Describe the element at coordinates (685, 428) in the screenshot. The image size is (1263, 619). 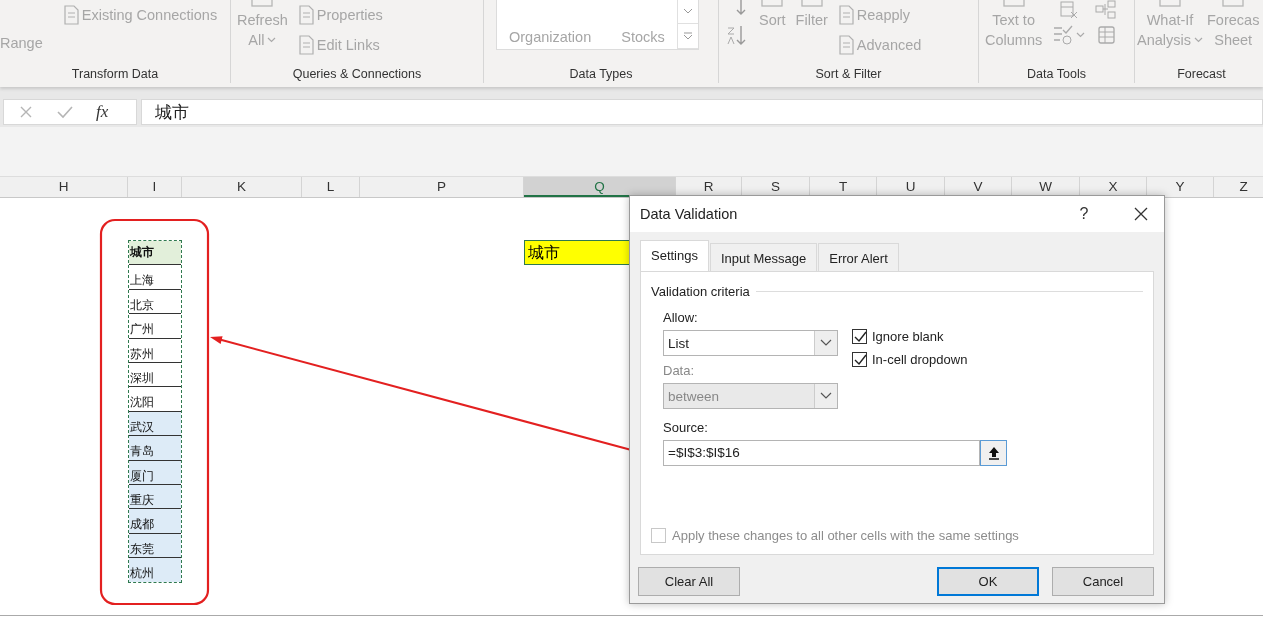
I see `field-label: Source:` at that location.